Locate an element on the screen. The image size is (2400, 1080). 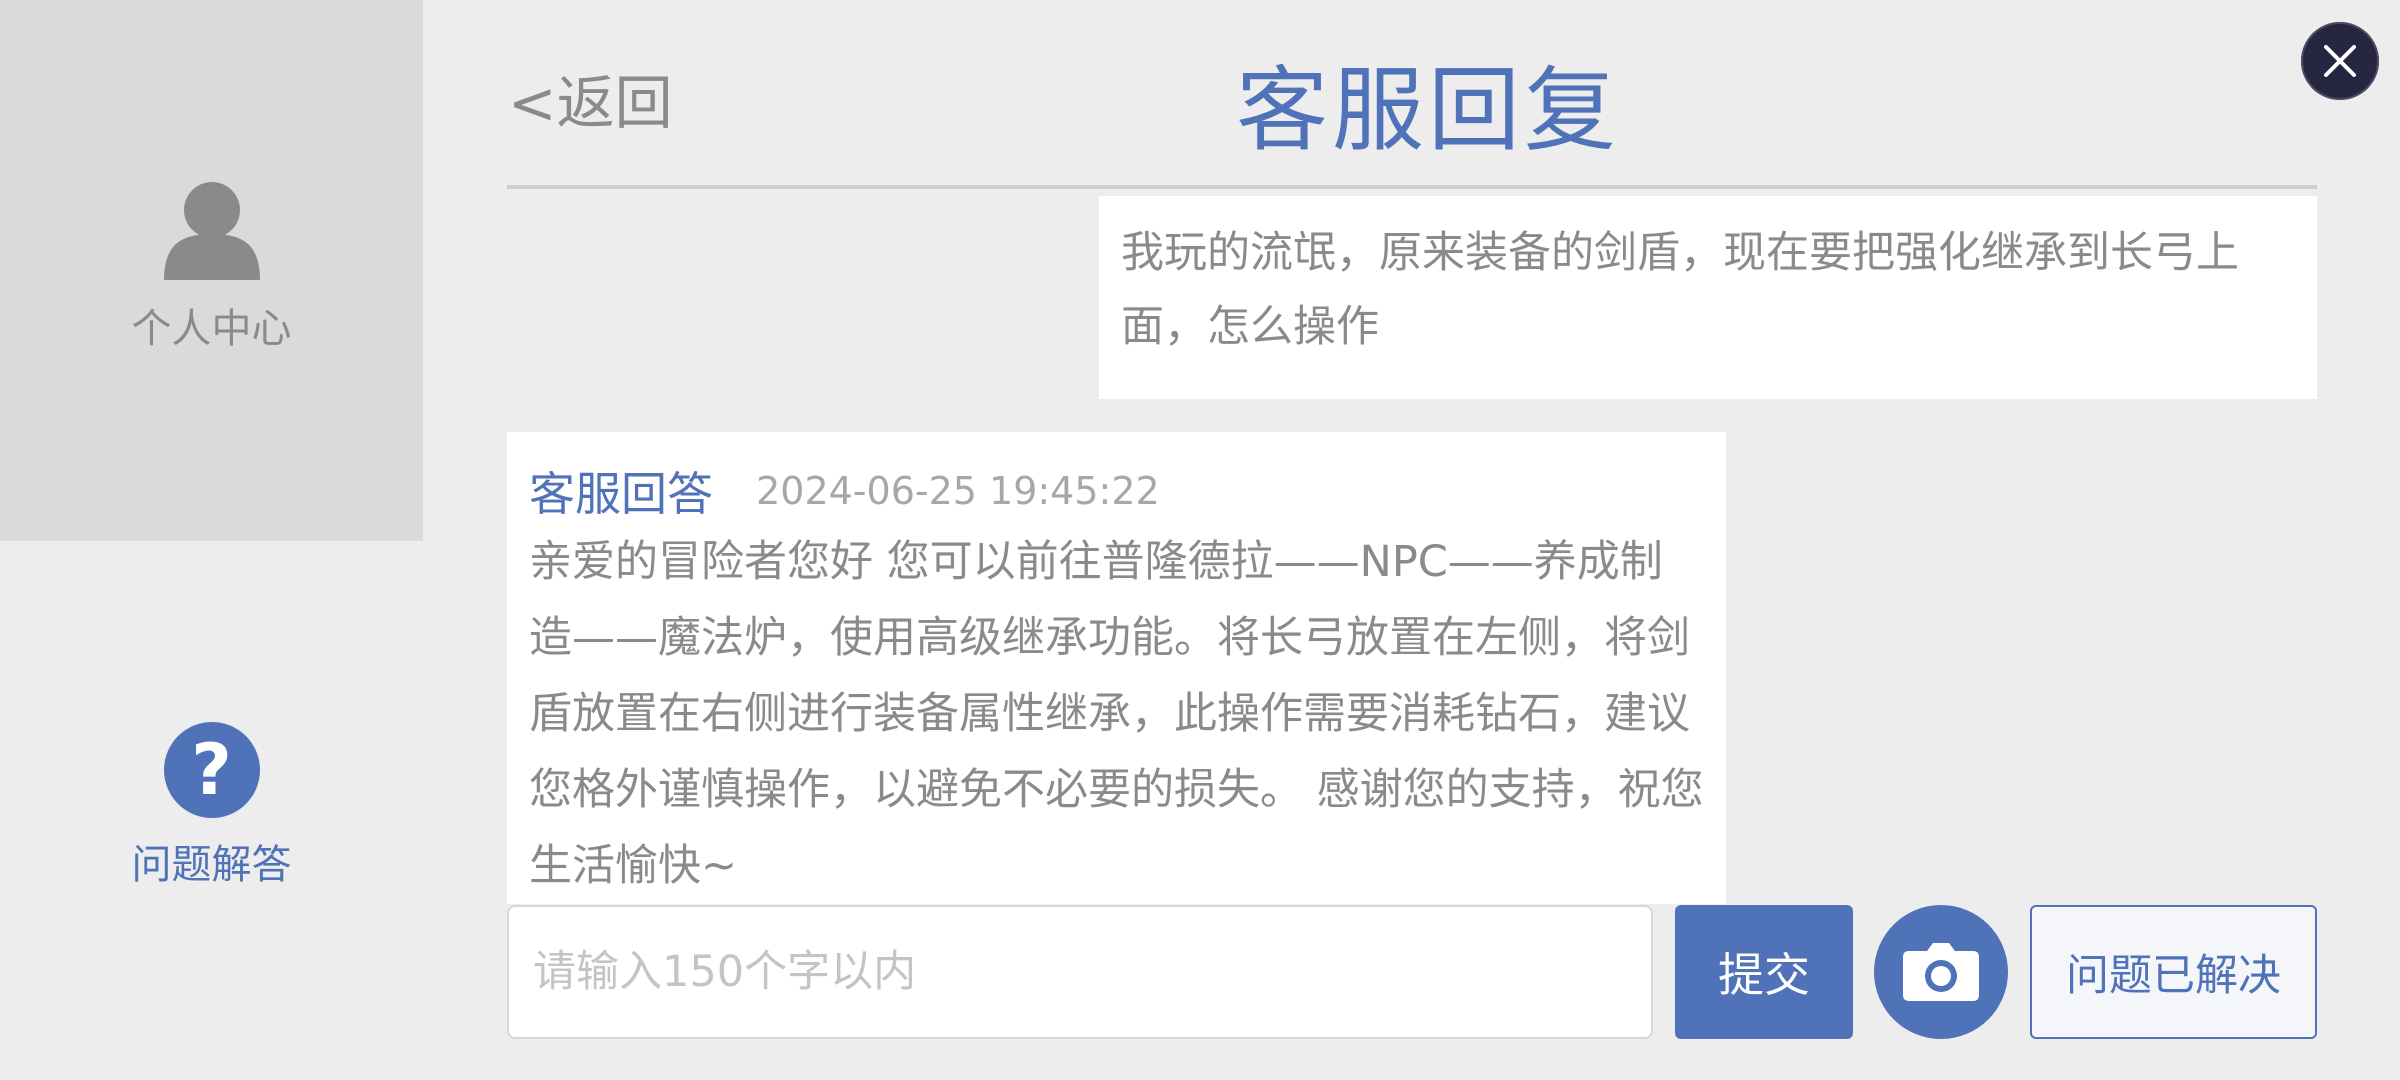
submit-button: 提交 is located at coordinates (1764, 972).